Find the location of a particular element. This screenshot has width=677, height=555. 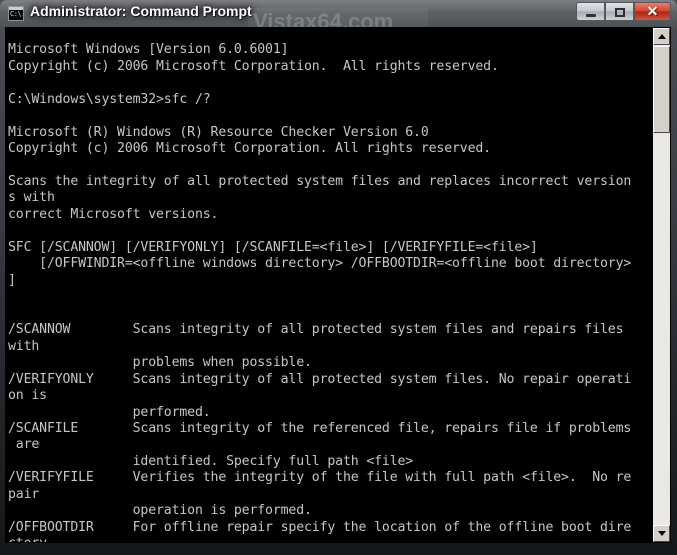

maximize-icon is located at coordinates (620, 12).